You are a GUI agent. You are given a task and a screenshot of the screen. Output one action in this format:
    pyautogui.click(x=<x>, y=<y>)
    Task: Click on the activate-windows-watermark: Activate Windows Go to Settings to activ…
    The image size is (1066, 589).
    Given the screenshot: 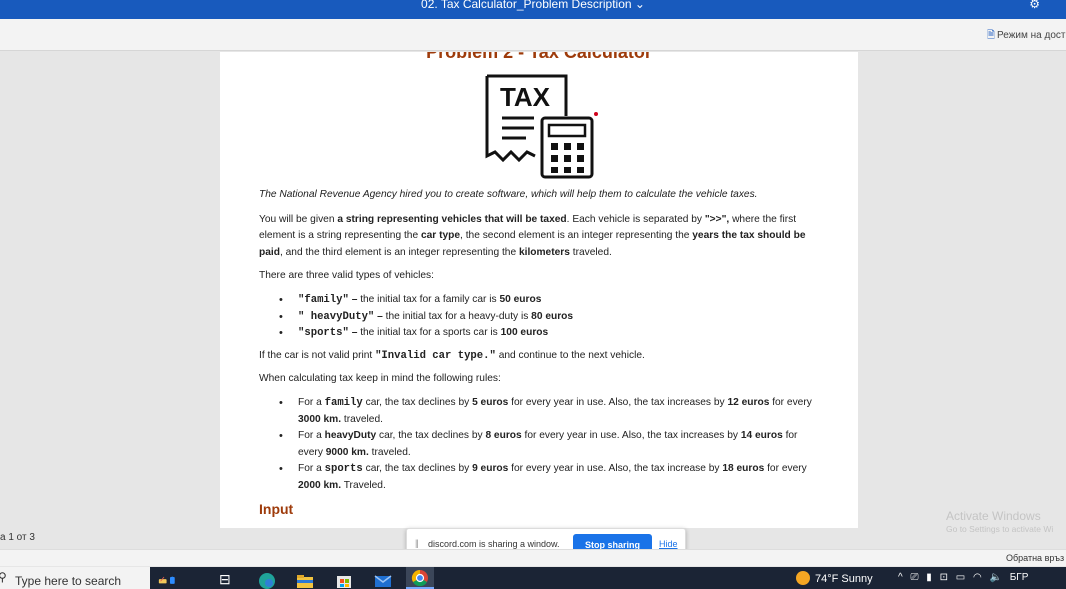 What is the action you would take?
    pyautogui.click(x=999, y=521)
    